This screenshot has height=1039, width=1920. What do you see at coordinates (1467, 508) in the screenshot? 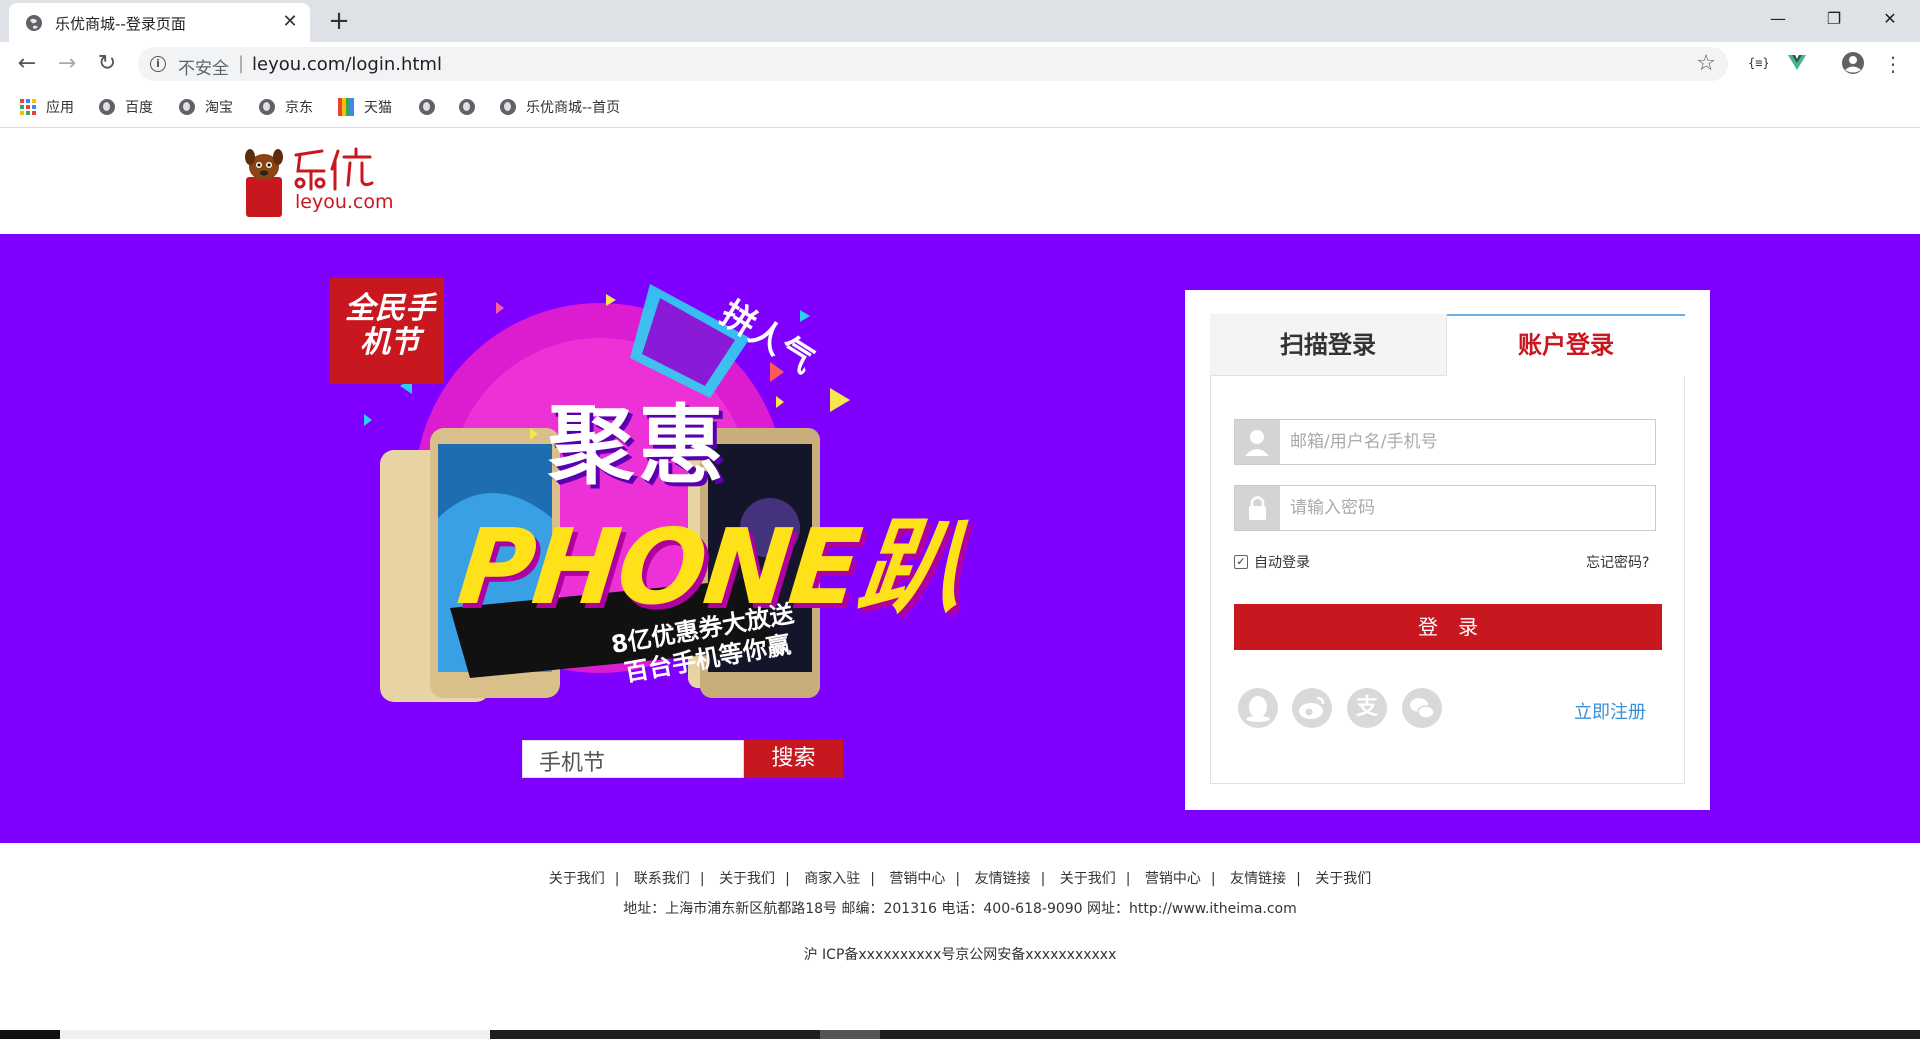
I see `password-input` at bounding box center [1467, 508].